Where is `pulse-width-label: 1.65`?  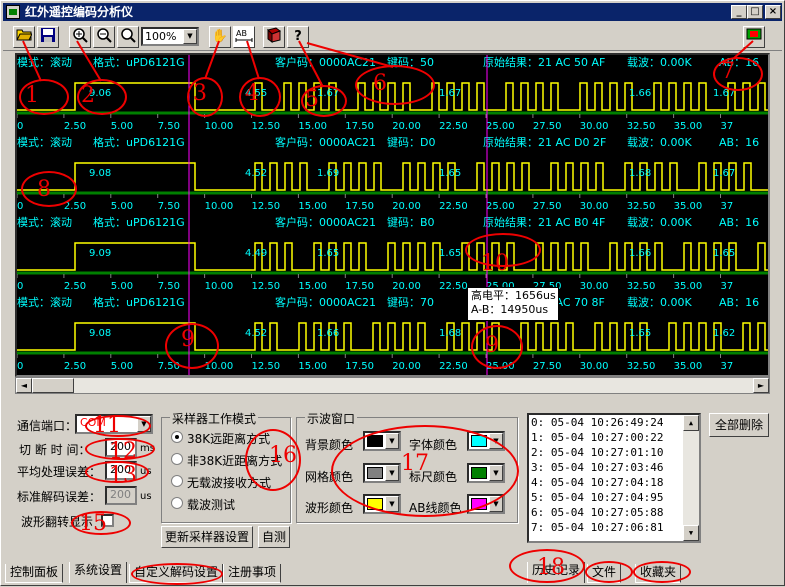
pulse-width-label: 1.65 is located at coordinates (640, 333).